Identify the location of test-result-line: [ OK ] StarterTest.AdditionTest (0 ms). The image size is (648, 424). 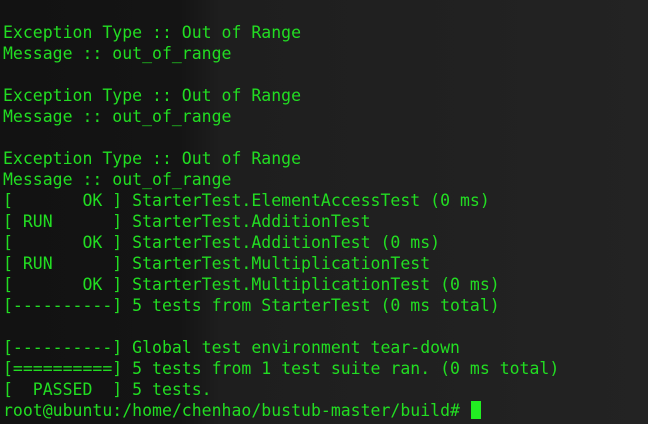
(222, 242).